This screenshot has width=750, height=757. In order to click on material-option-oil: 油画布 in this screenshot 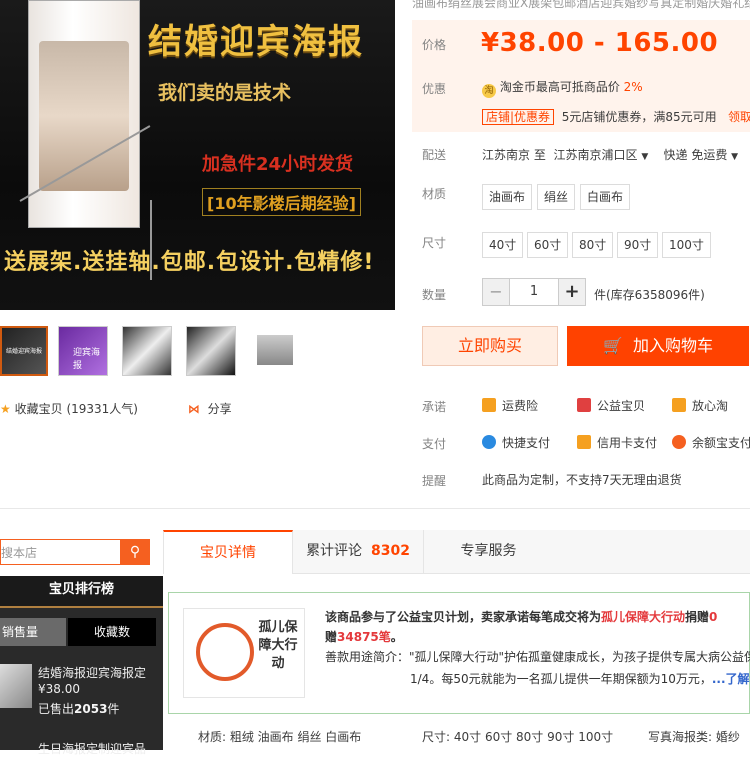, I will do `click(507, 197)`.